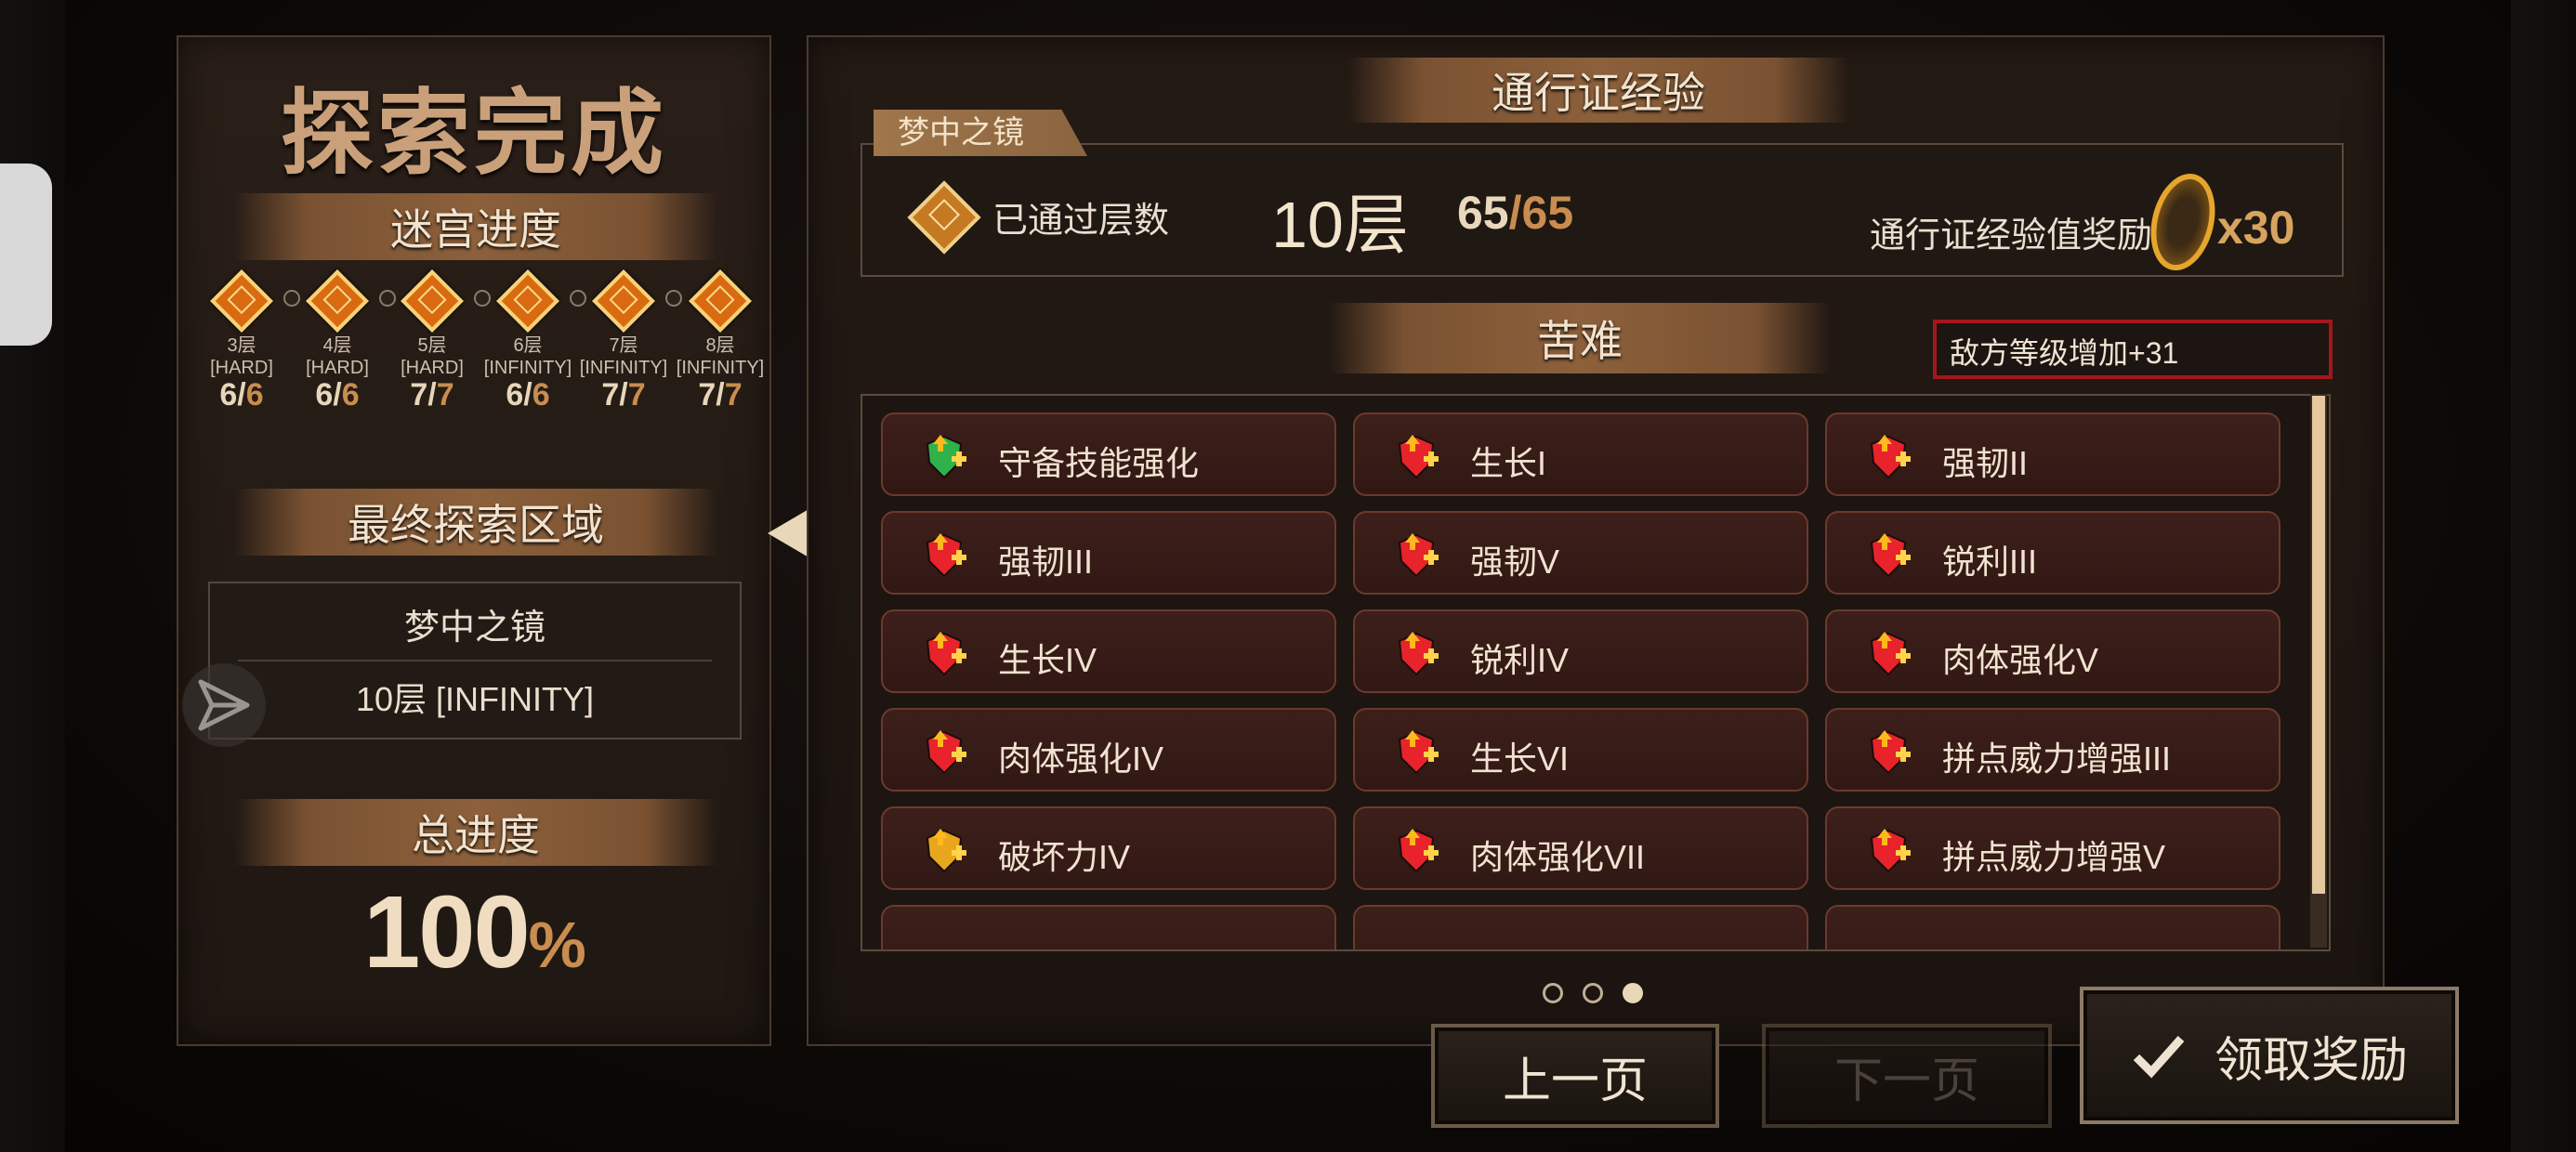  What do you see at coordinates (1598, 90) in the screenshot?
I see `pass-experience-header: 通行证经验` at bounding box center [1598, 90].